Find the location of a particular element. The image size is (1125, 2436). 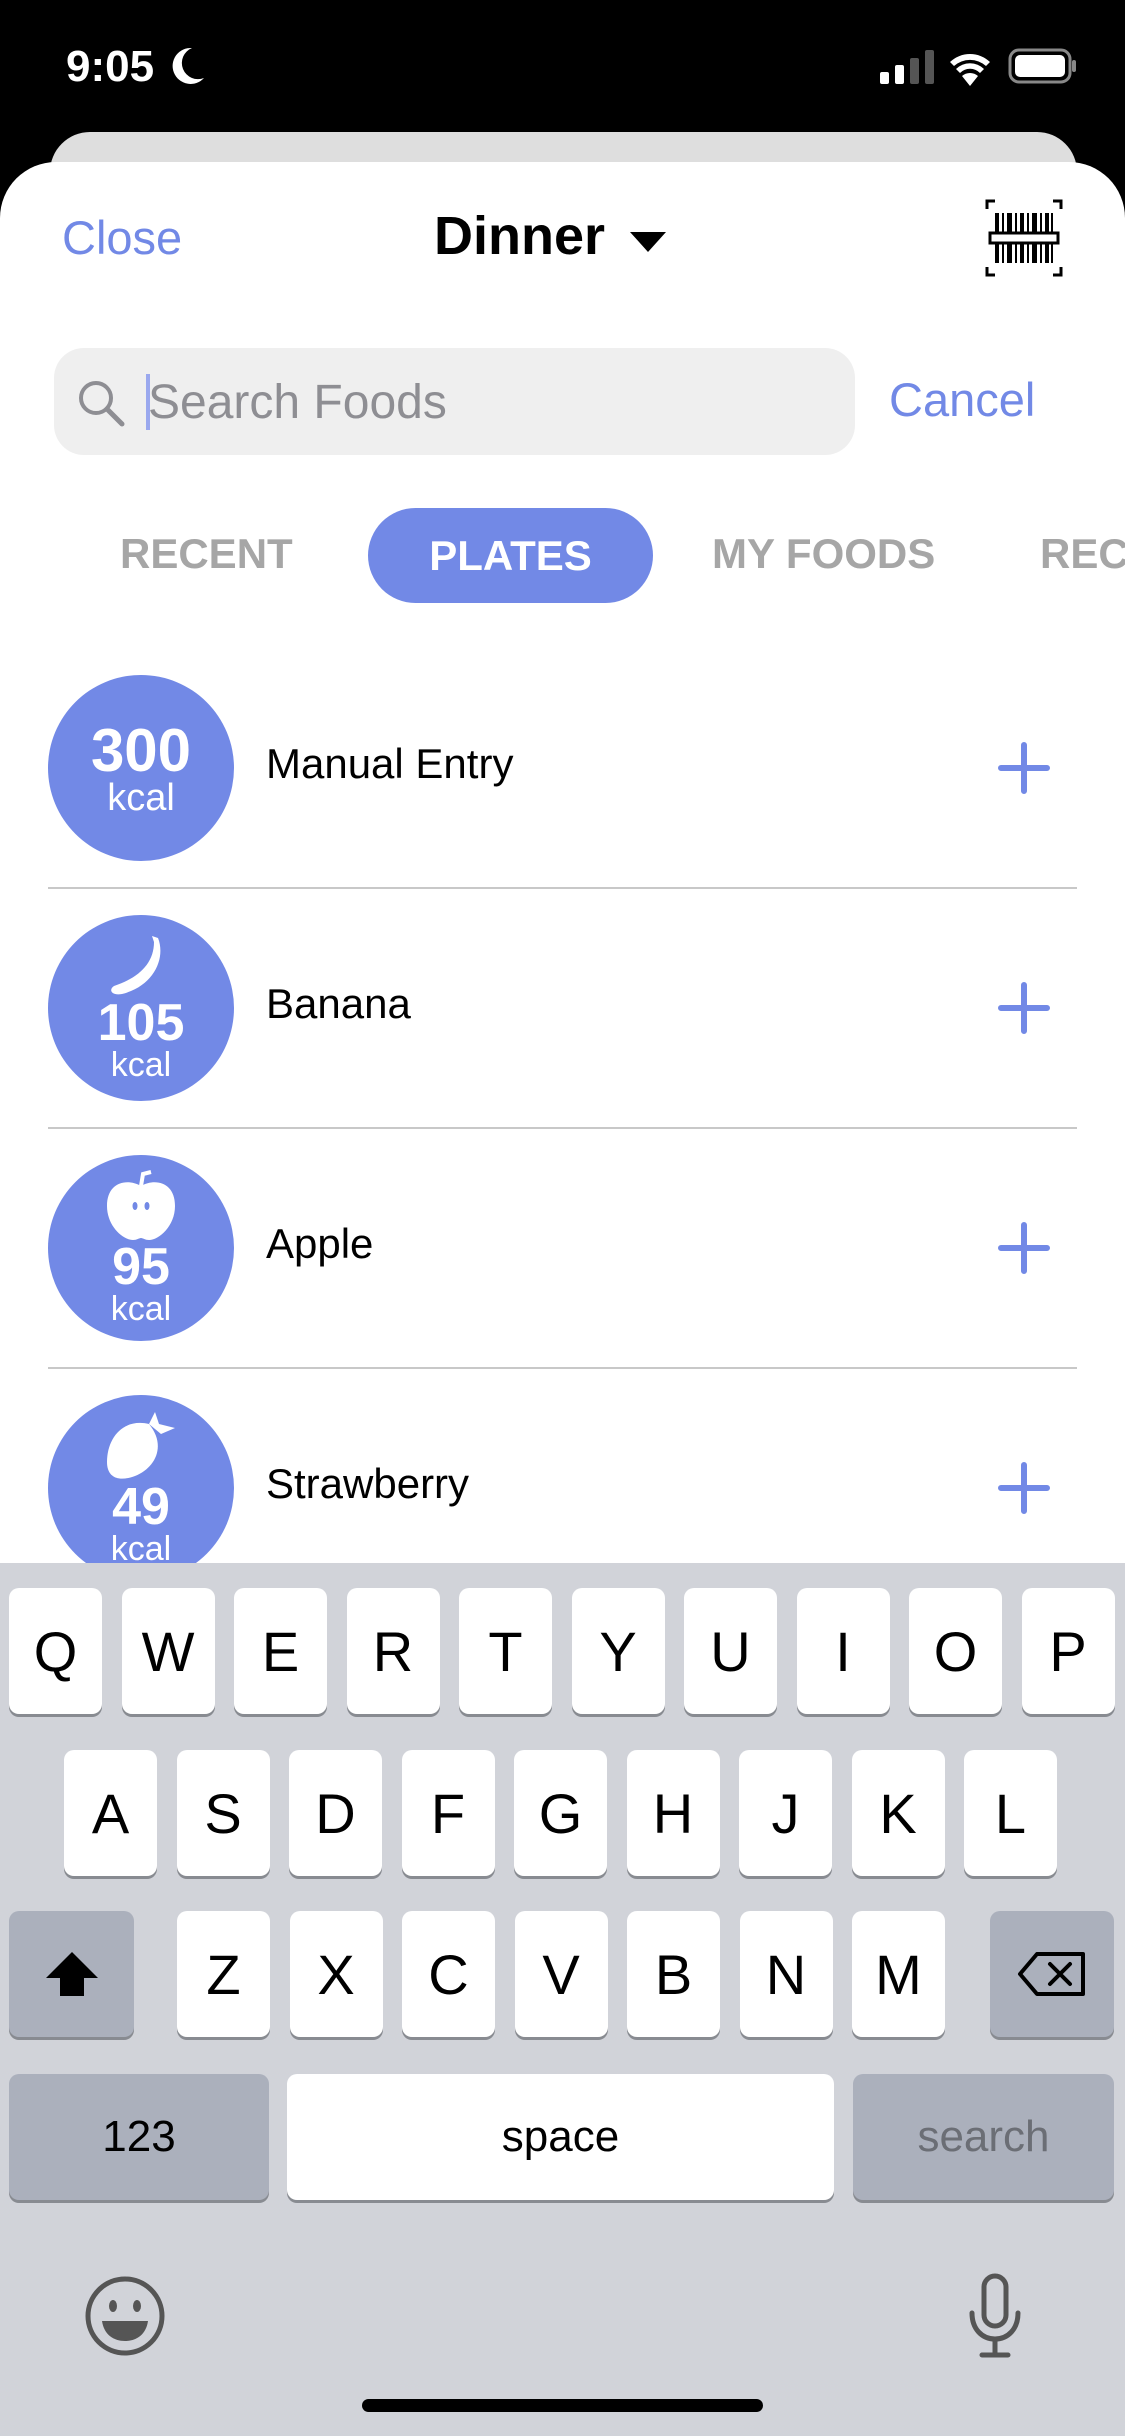

key-b: B is located at coordinates (673, 1974).